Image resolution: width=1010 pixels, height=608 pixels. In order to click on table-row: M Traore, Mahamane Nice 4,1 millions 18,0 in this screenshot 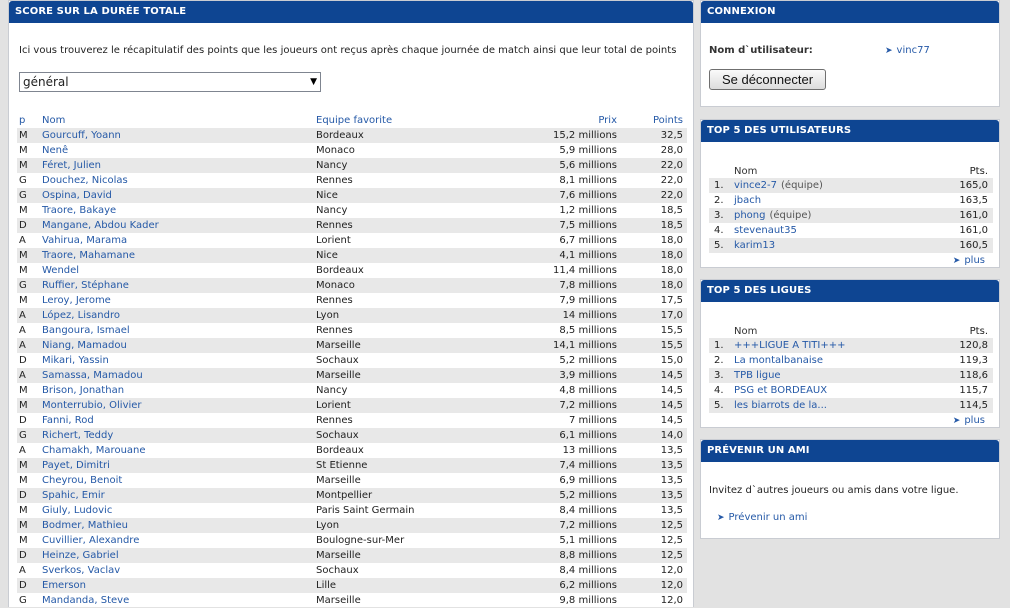, I will do `click(352, 255)`.